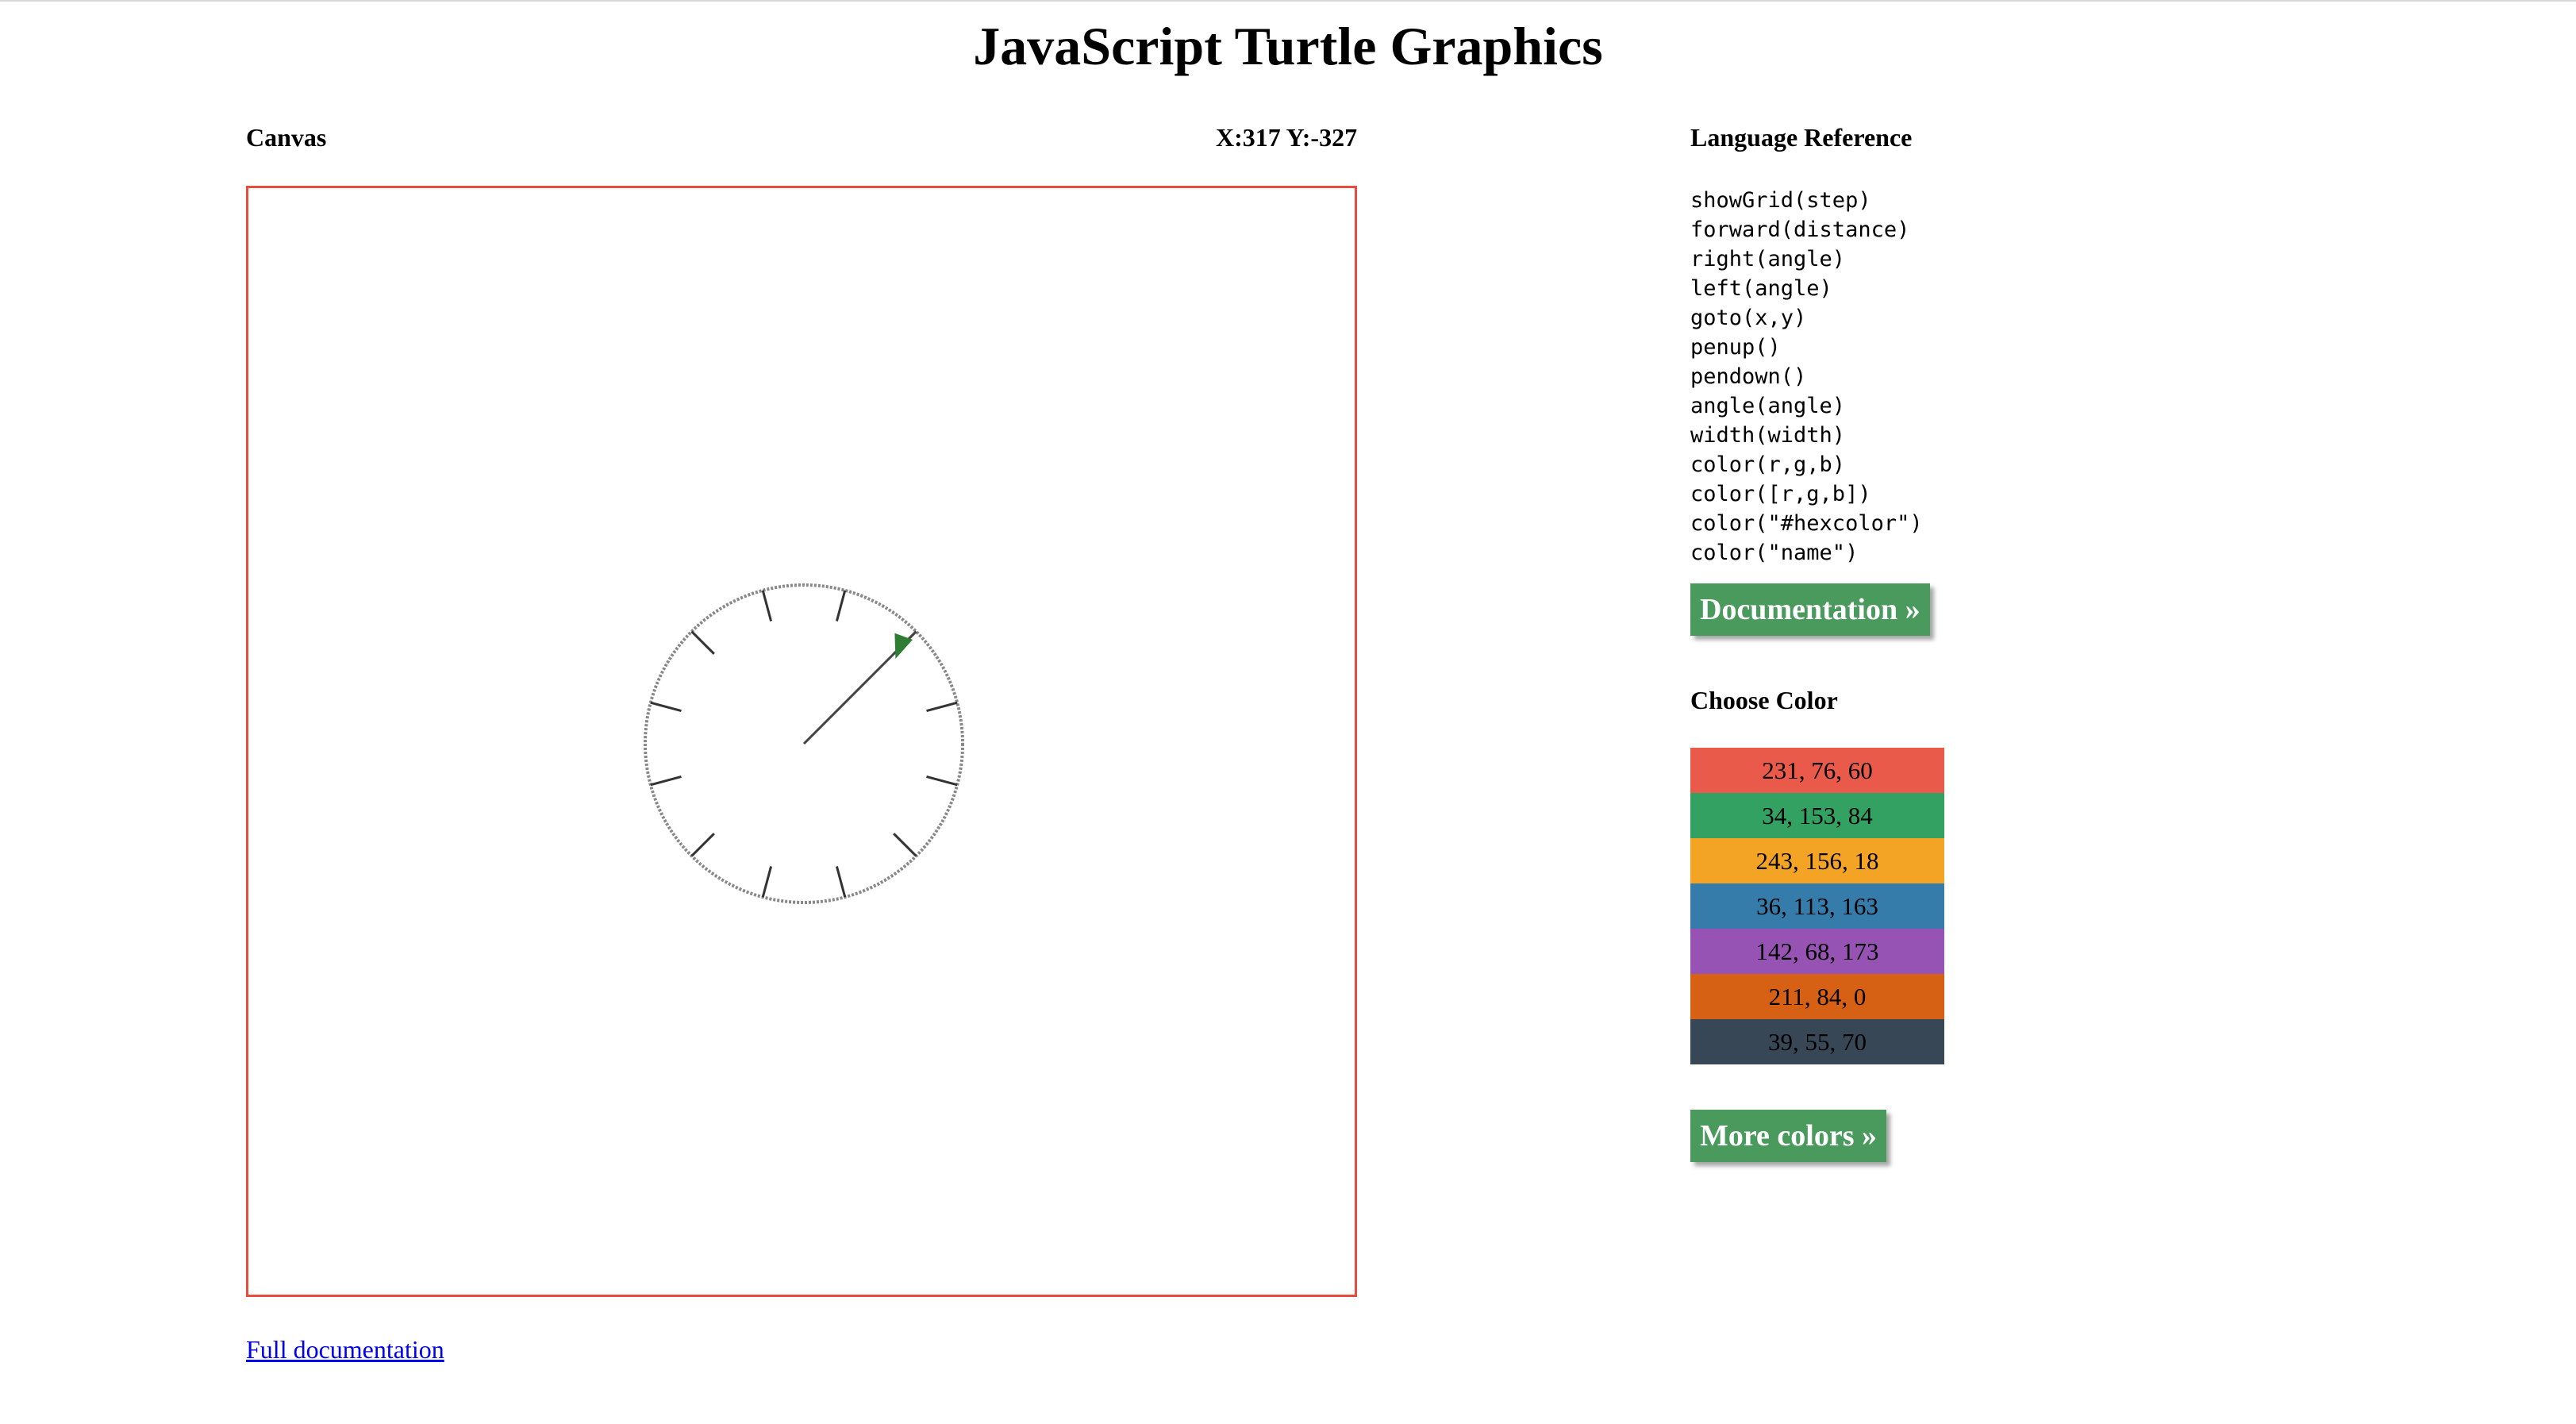 The height and width of the screenshot is (1424, 2576). I want to click on color-swatch-blue: 36, 113, 163, so click(1817, 906).